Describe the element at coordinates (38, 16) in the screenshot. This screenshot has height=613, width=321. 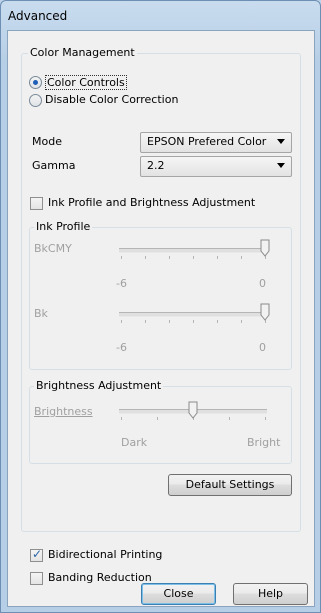
I see `window-title: Advanced` at that location.